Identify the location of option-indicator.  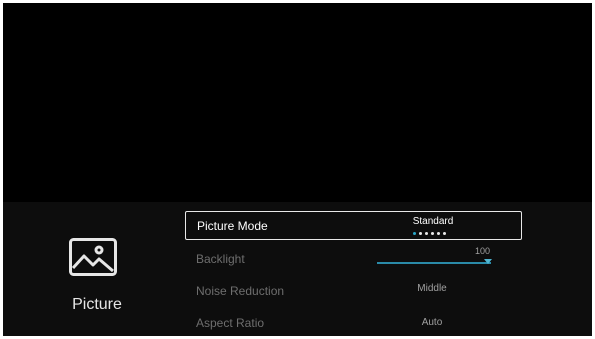
(429, 233).